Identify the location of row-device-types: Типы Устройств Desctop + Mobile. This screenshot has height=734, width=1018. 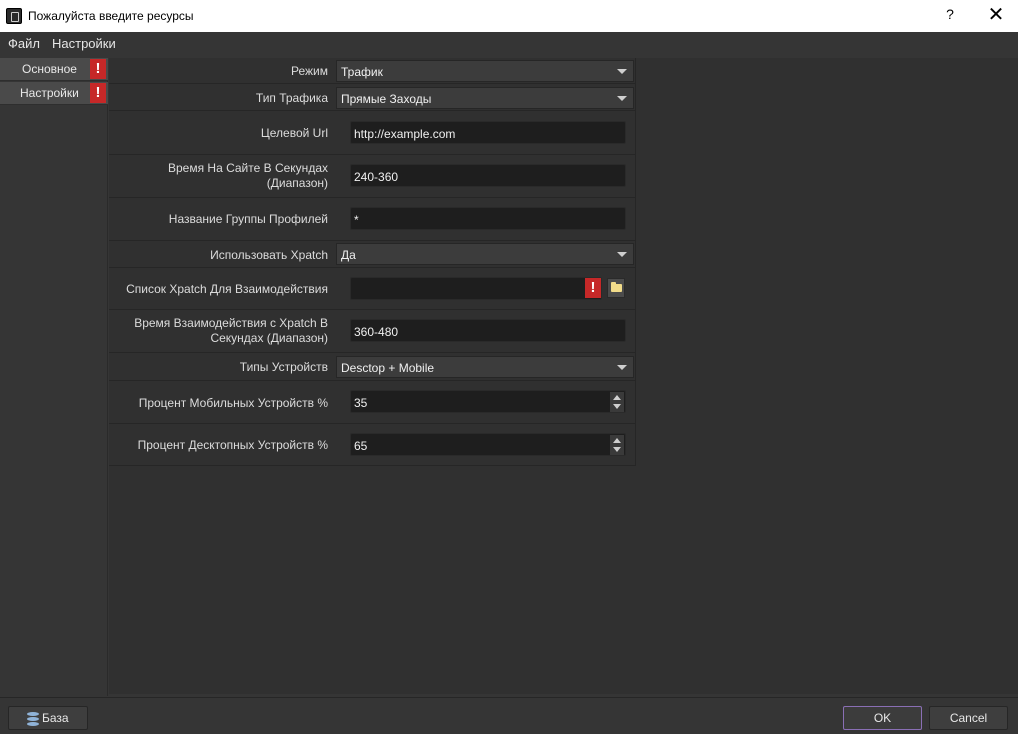
(372, 367).